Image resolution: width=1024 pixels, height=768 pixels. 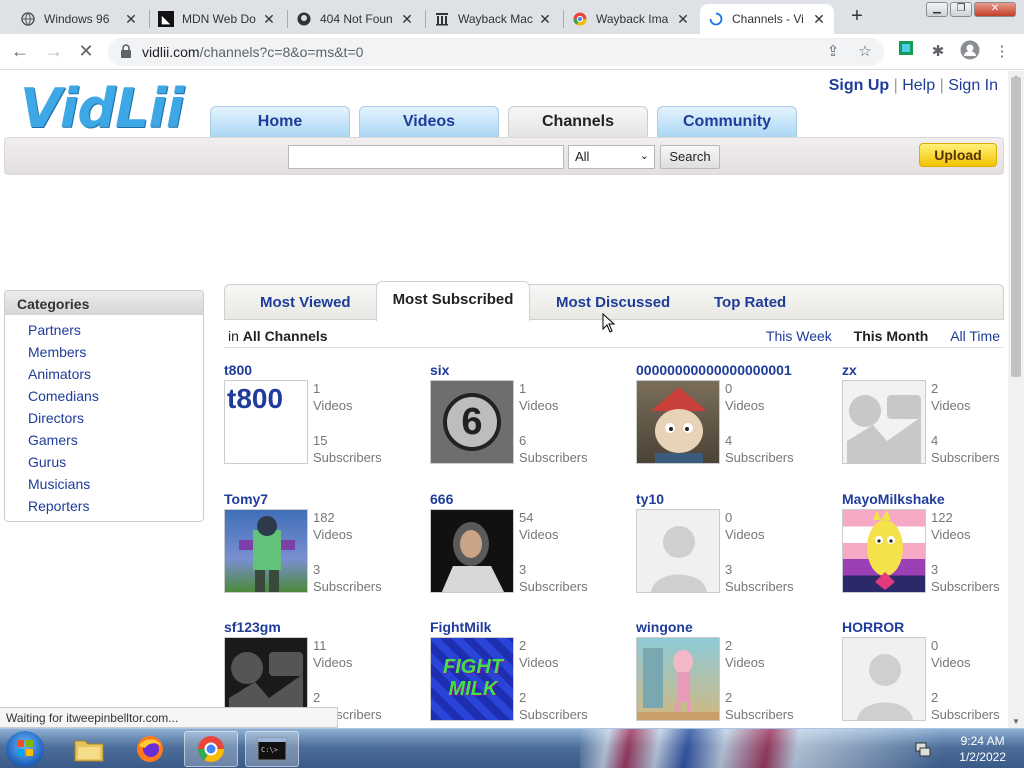 I want to click on taskbar-firefox-button, so click(x=150, y=749).